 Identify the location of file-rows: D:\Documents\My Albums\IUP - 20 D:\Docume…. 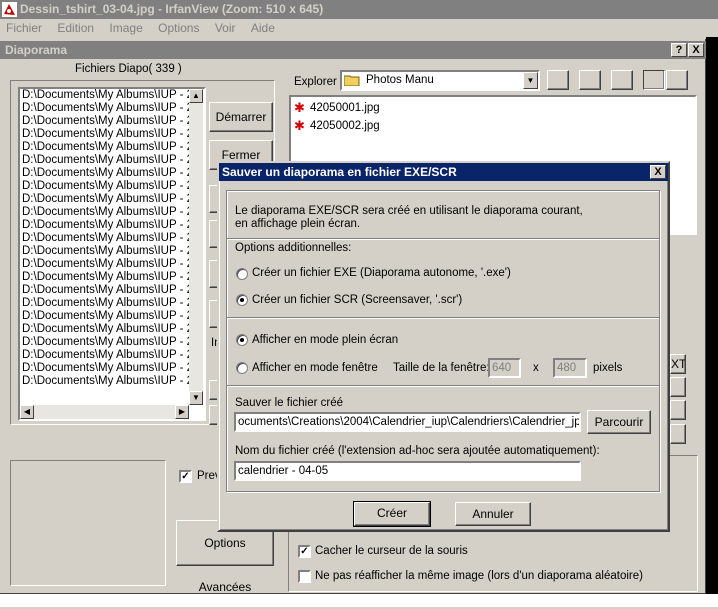
(112, 238).